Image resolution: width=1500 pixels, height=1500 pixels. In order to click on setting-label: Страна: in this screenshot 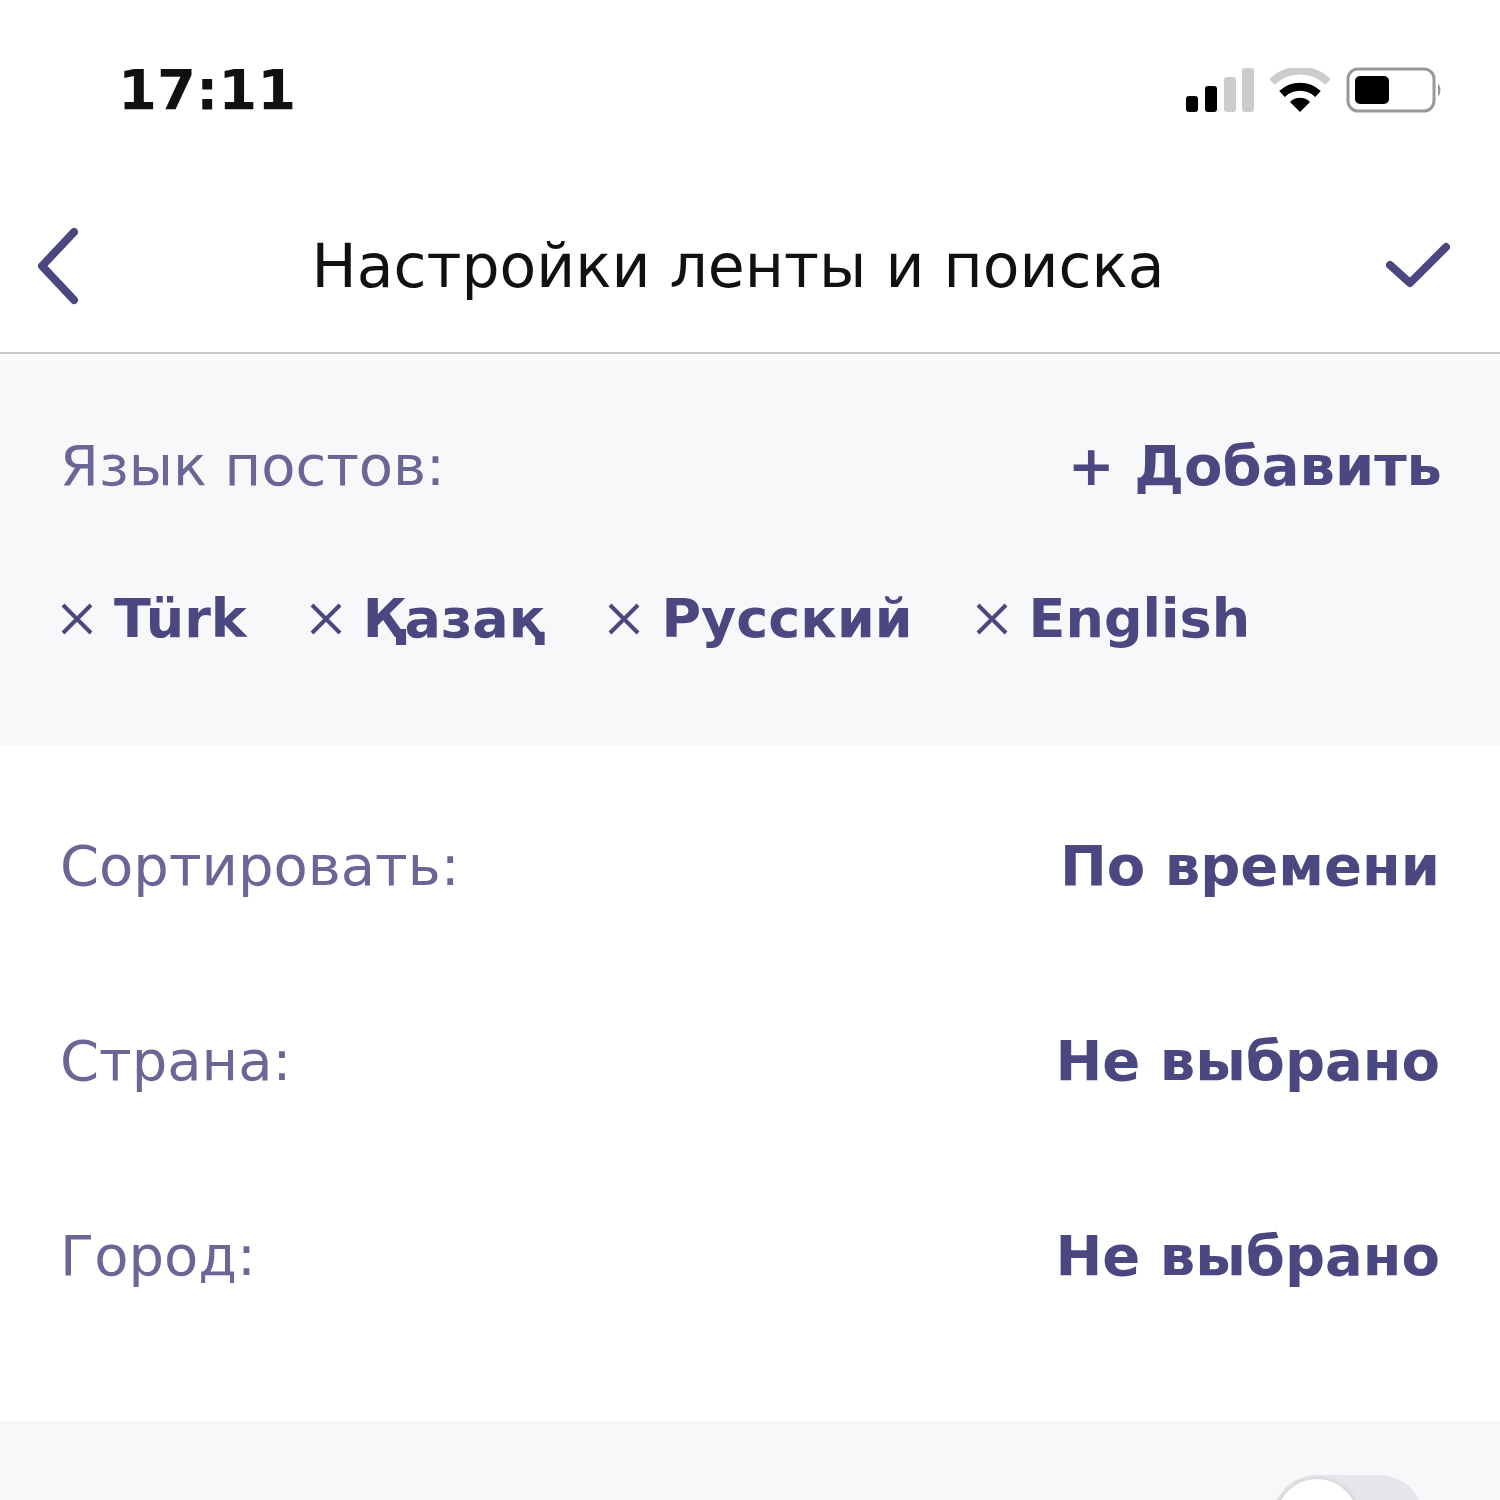, I will do `click(176, 1060)`.